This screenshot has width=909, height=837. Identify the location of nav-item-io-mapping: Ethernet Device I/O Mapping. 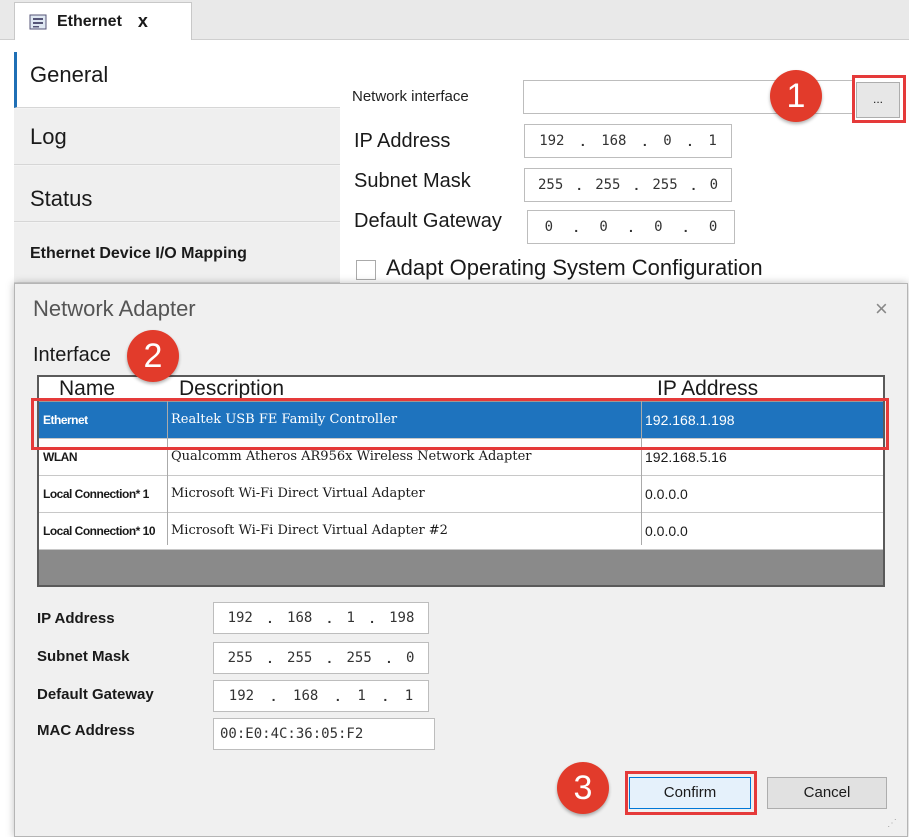
(177, 253).